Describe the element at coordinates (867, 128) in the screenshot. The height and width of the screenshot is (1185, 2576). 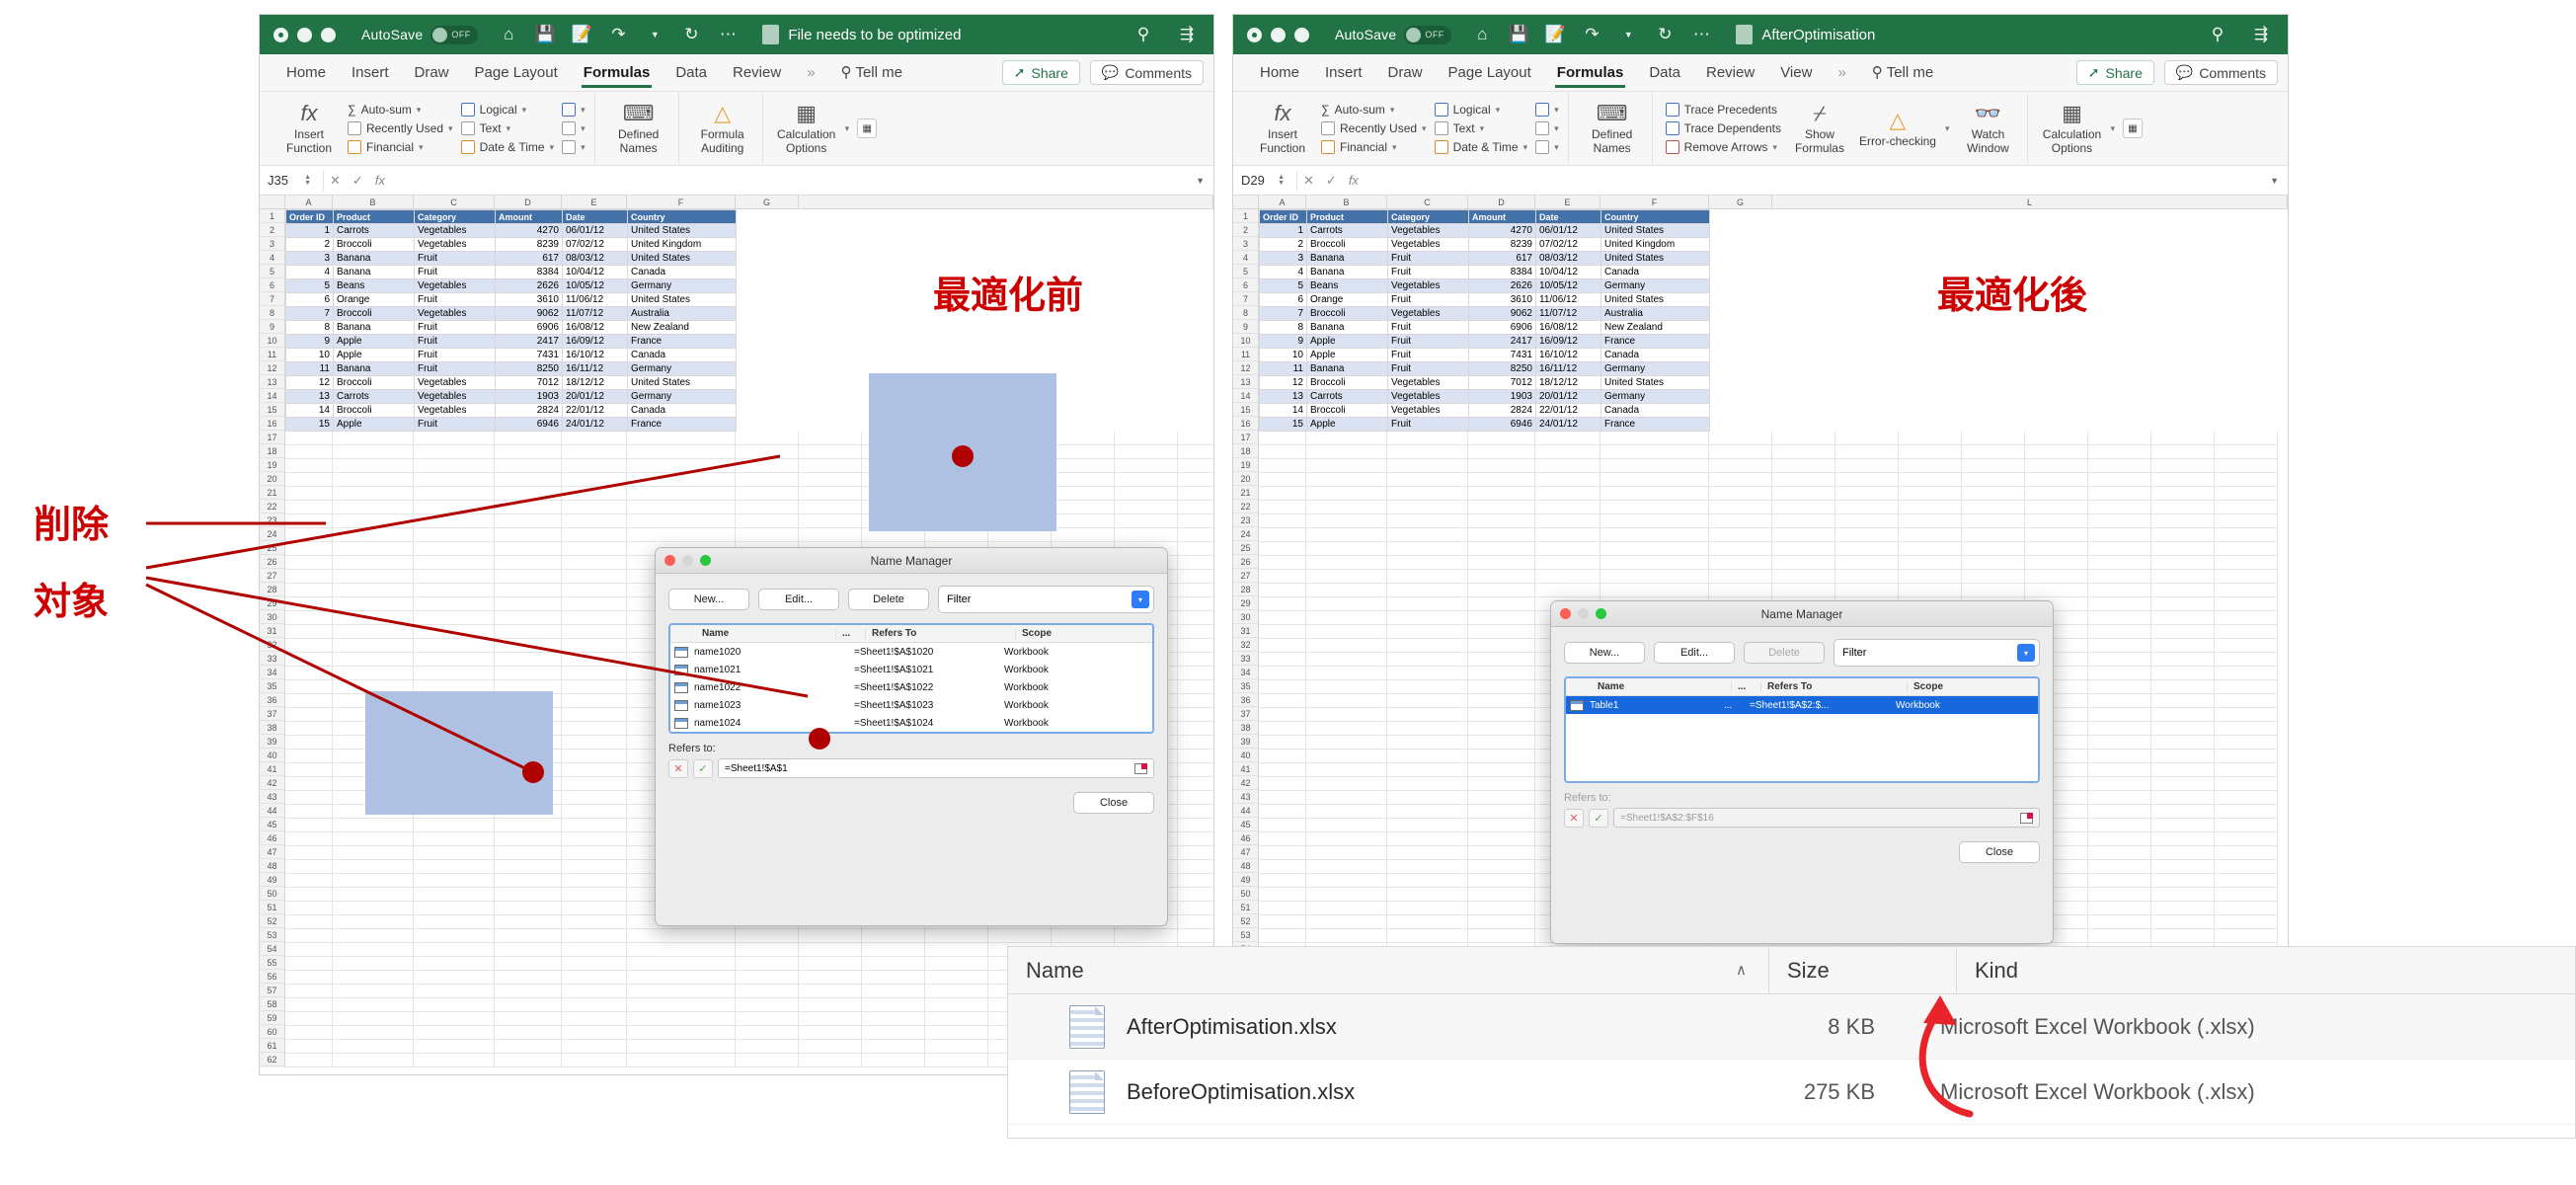
I see `calculate-now-button: ▦` at that location.